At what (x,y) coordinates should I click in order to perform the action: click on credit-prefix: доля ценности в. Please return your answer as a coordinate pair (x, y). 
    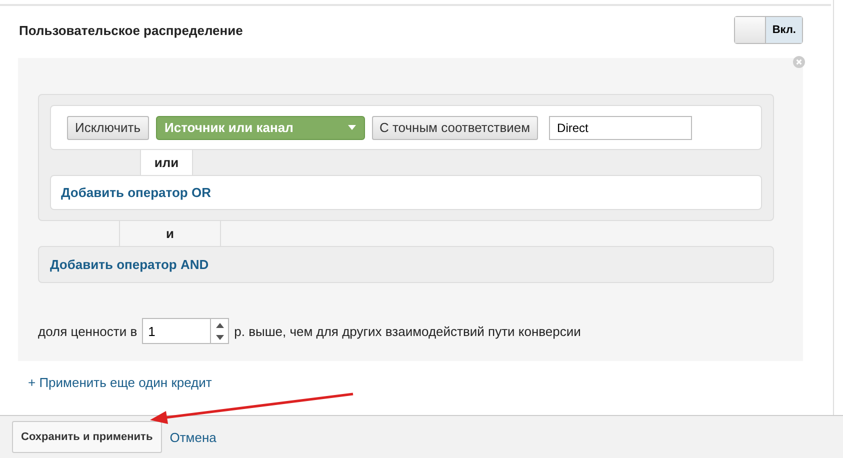
    Looking at the image, I should click on (88, 331).